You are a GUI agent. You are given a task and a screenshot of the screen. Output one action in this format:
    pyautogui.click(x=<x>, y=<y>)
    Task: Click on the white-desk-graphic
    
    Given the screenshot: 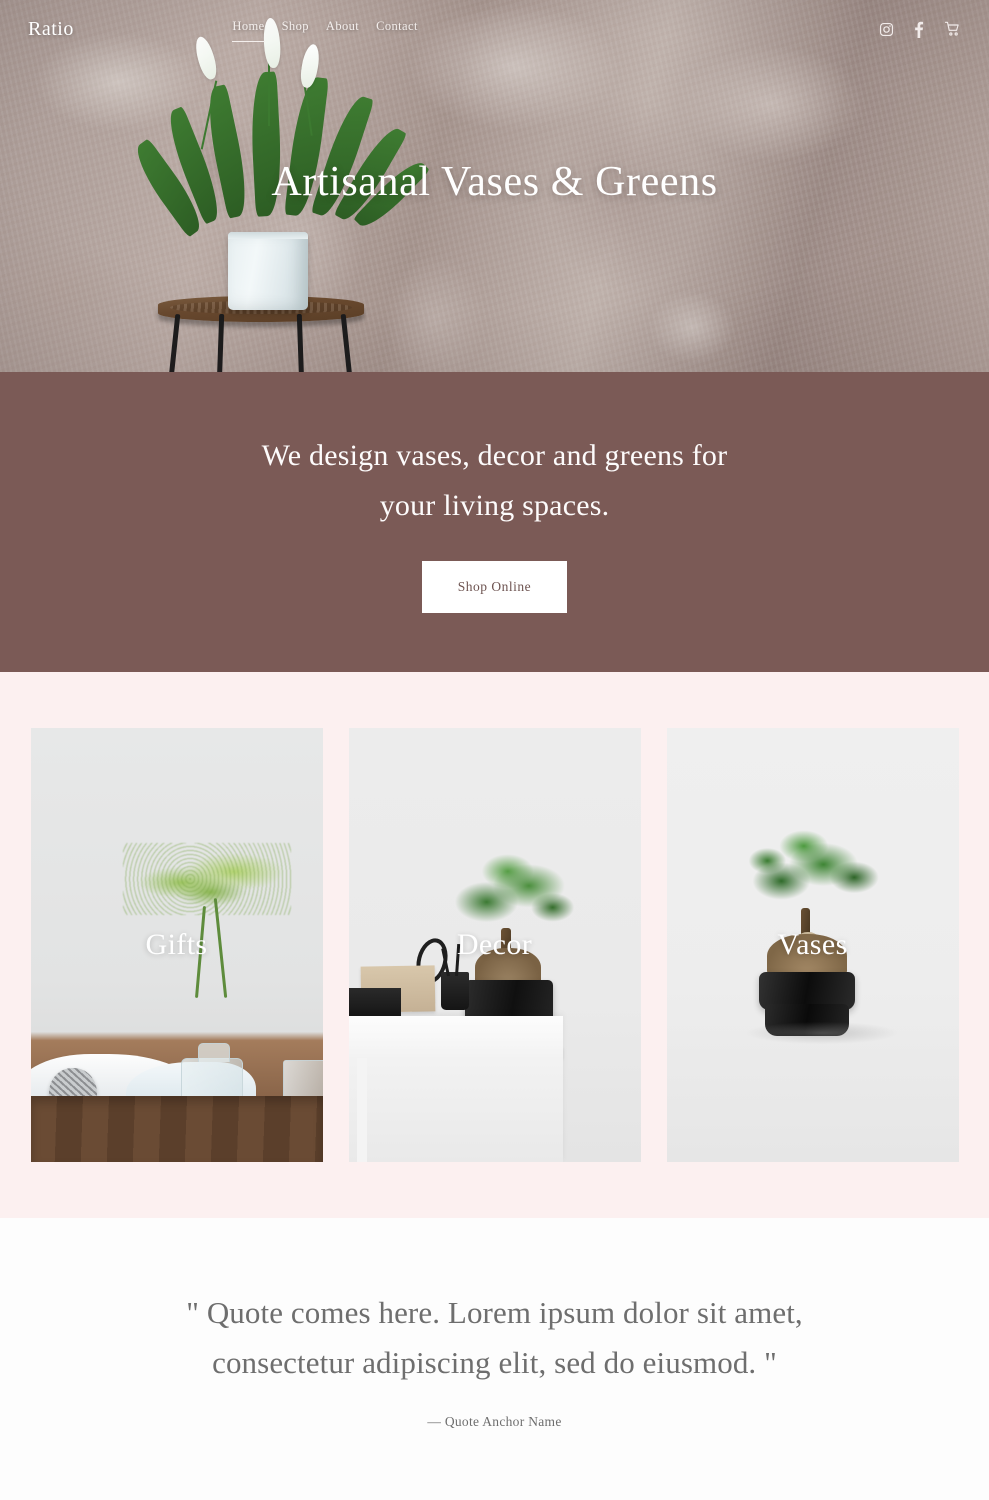 What is the action you would take?
    pyautogui.click(x=455, y=1089)
    